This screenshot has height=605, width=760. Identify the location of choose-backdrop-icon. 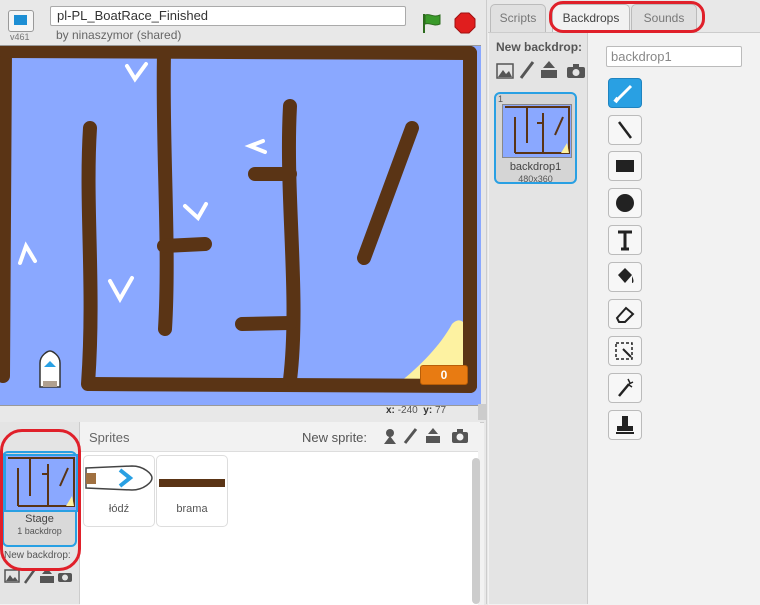
(12, 576).